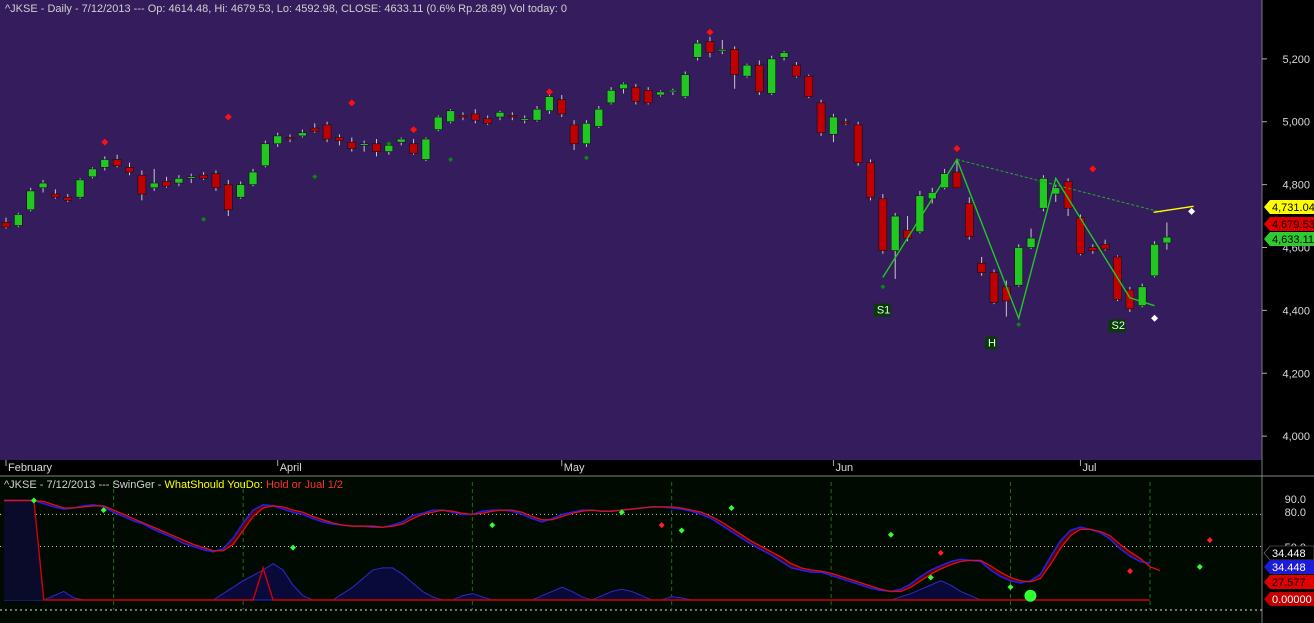 This screenshot has height=623, width=1314. What do you see at coordinates (631, 467) in the screenshot?
I see `date-axis-bg` at bounding box center [631, 467].